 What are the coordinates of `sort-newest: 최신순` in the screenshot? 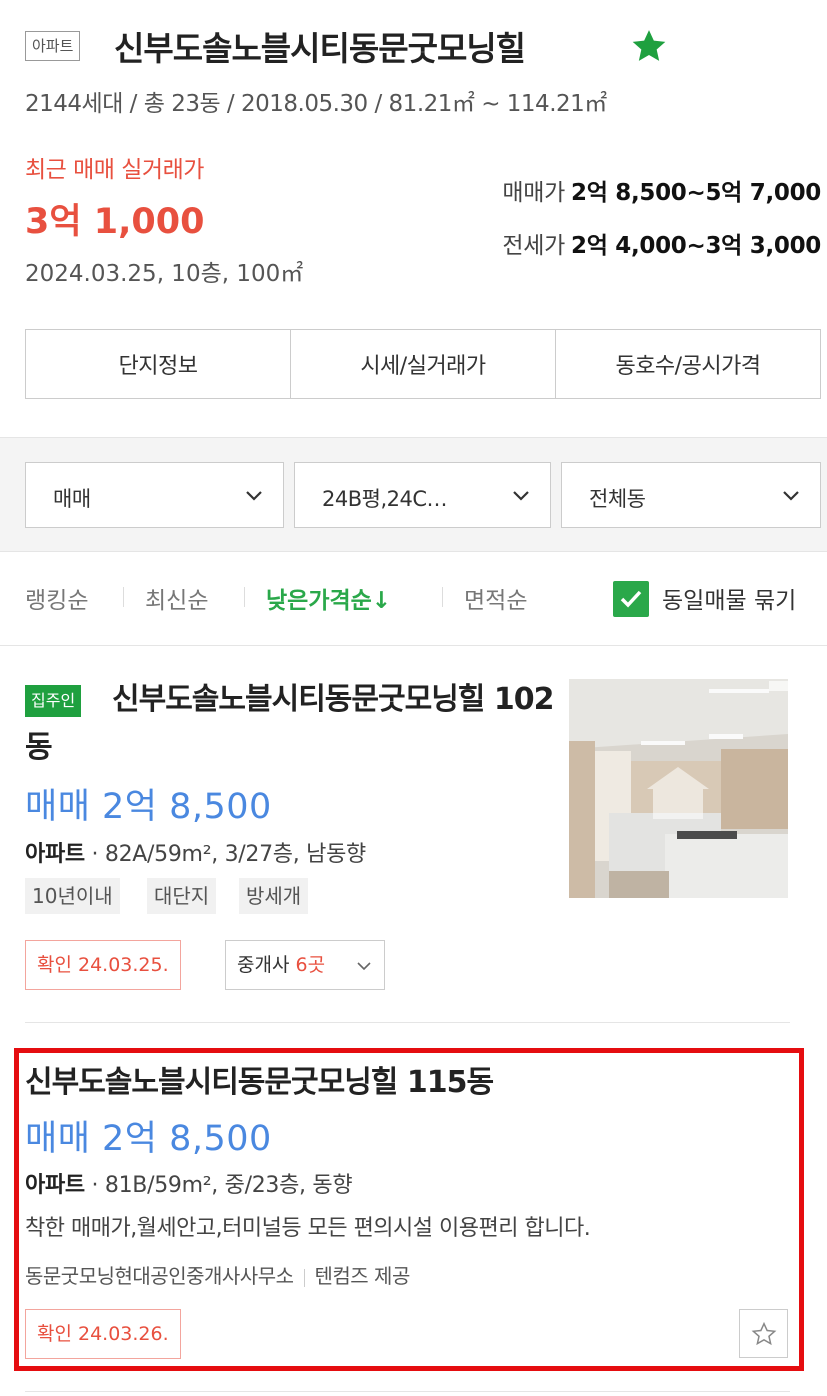 It's located at (176, 598).